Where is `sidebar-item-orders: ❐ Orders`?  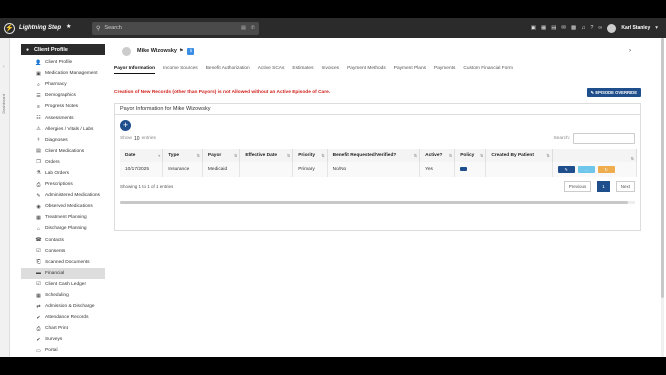 sidebar-item-orders: ❐ Orders is located at coordinates (63, 162).